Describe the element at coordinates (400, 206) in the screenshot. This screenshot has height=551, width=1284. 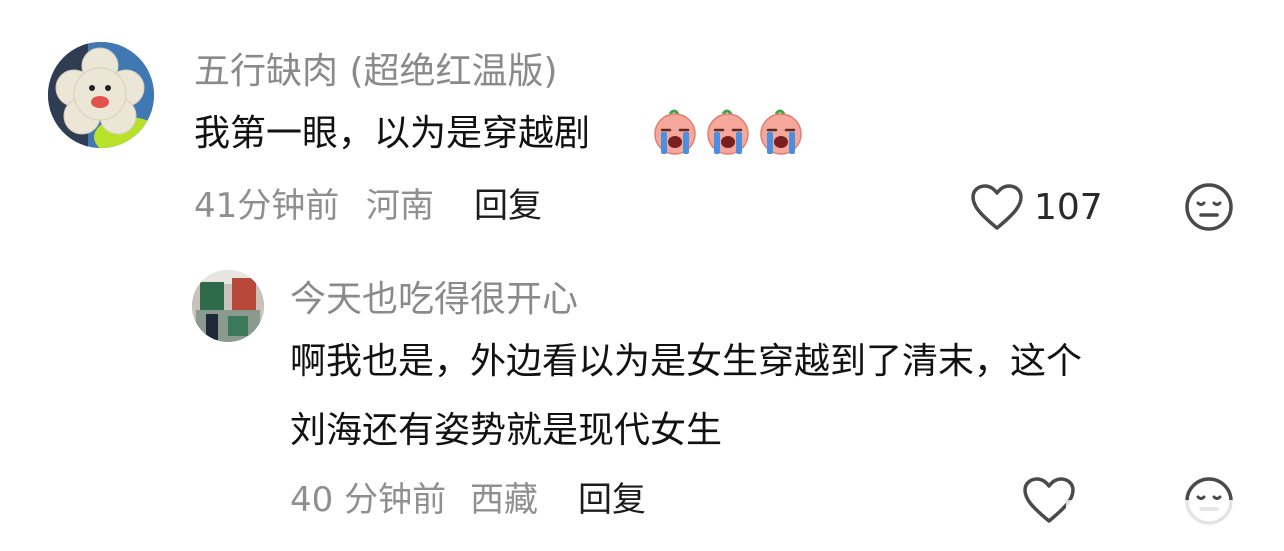
I see `comment-location: 河南` at that location.